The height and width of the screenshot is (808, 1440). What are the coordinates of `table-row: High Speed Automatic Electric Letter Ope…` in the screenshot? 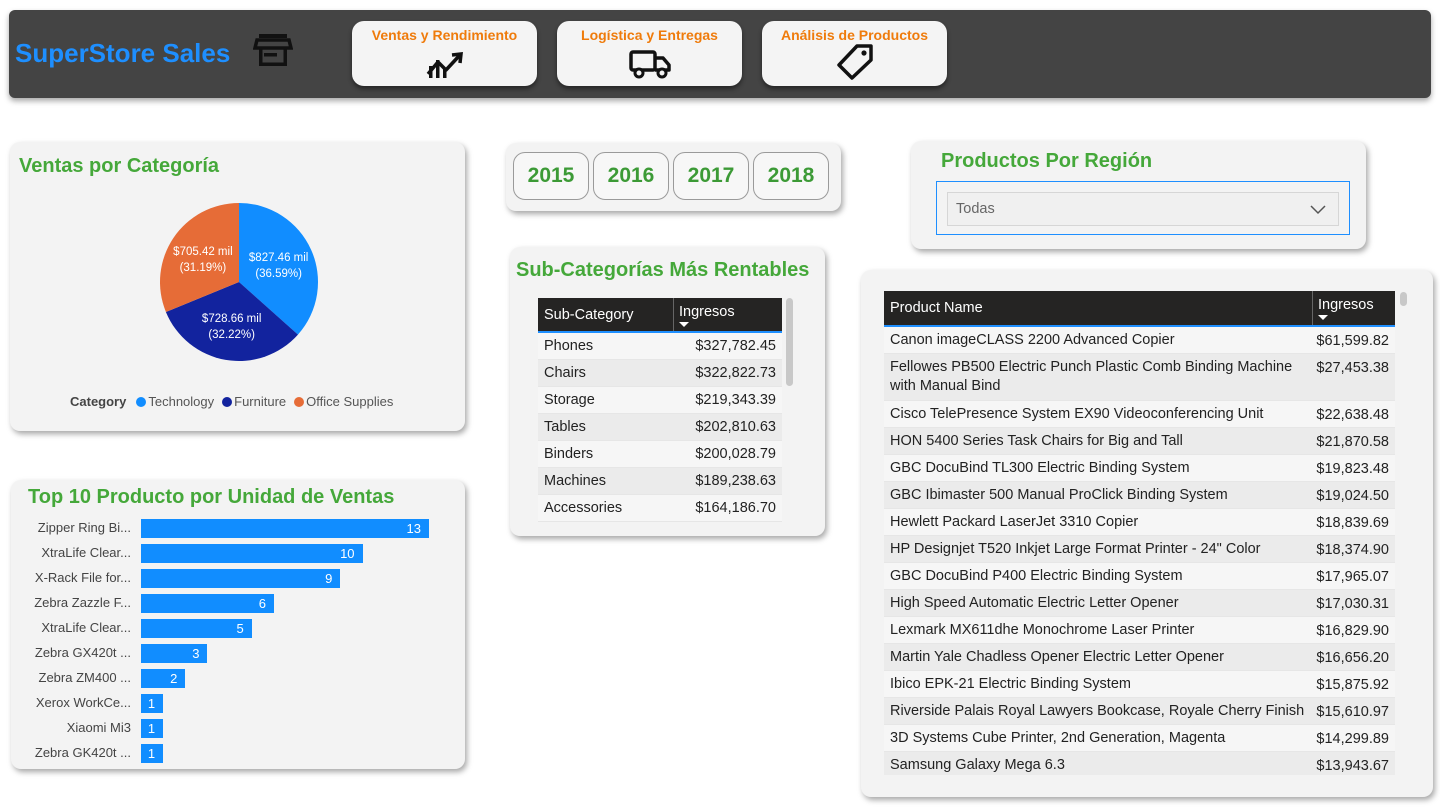 It's located at (1139, 603).